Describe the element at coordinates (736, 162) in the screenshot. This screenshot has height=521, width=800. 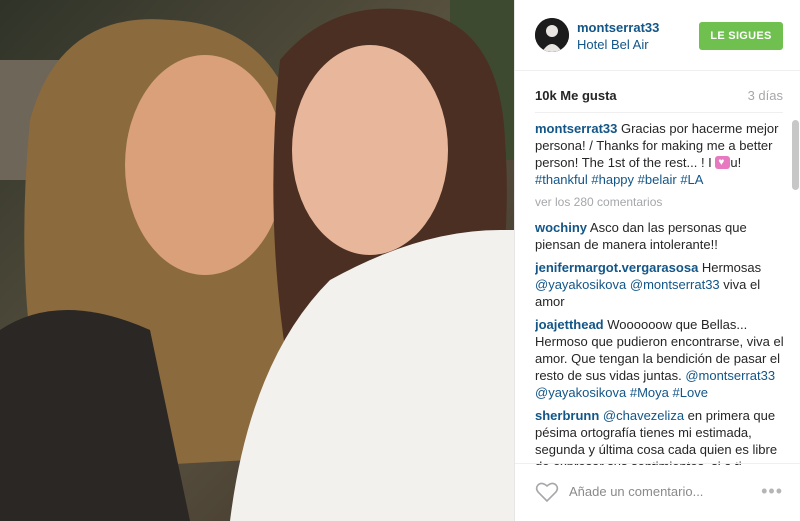
I see `caption-text-2: u!` at that location.